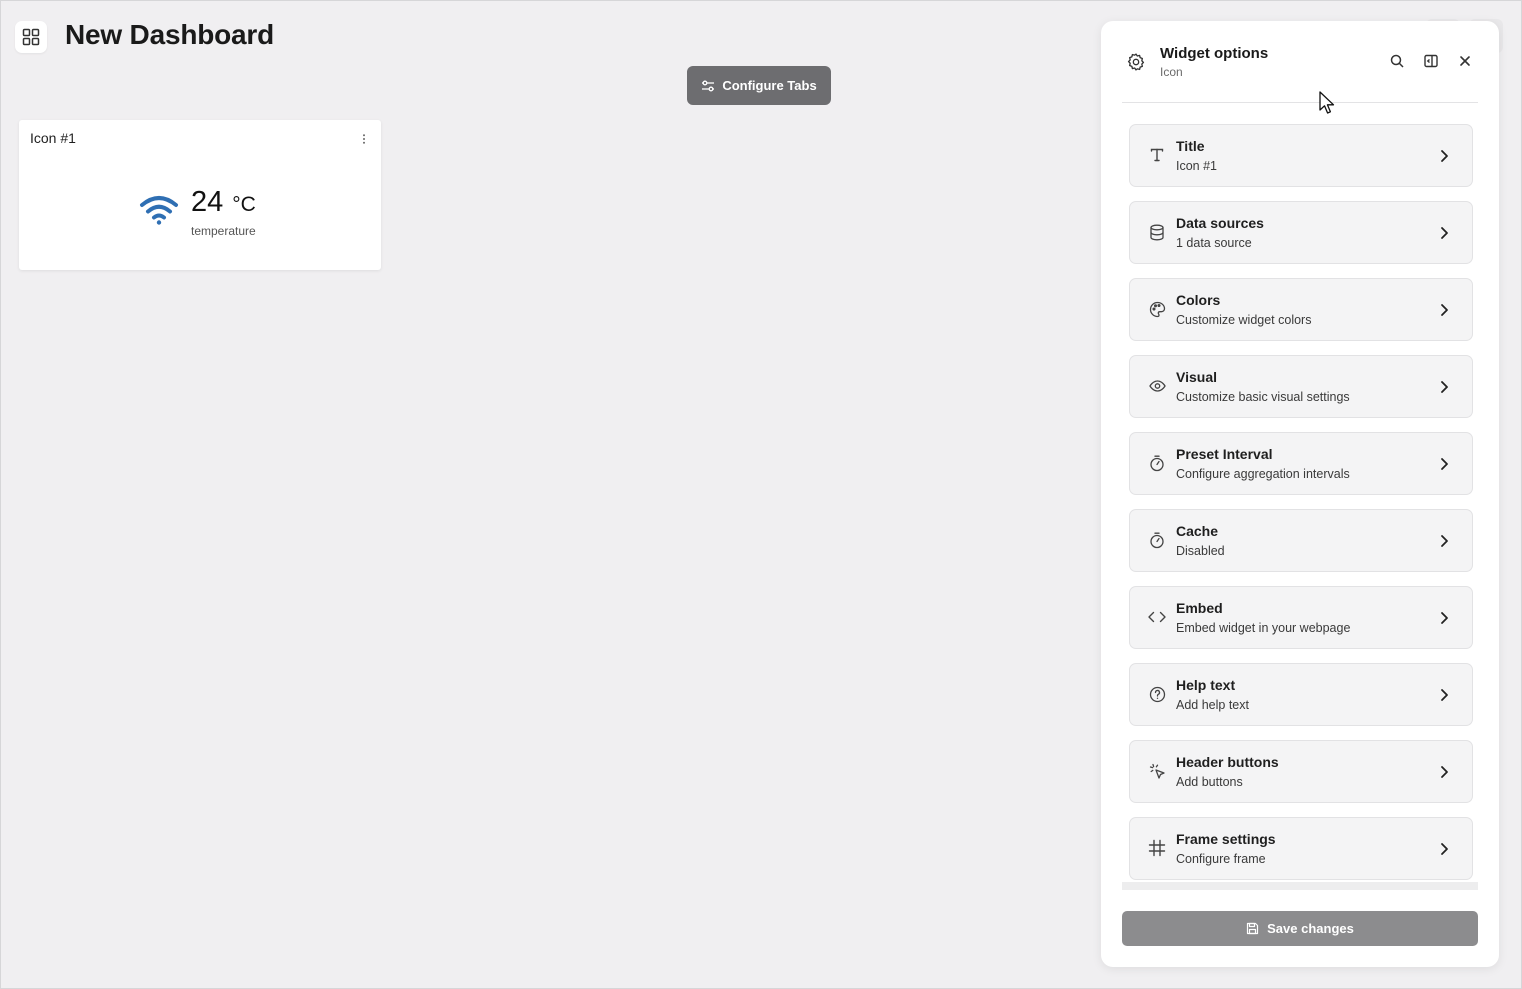 The image size is (1522, 989). Describe the element at coordinates (1136, 62) in the screenshot. I see `gear-icon` at that location.